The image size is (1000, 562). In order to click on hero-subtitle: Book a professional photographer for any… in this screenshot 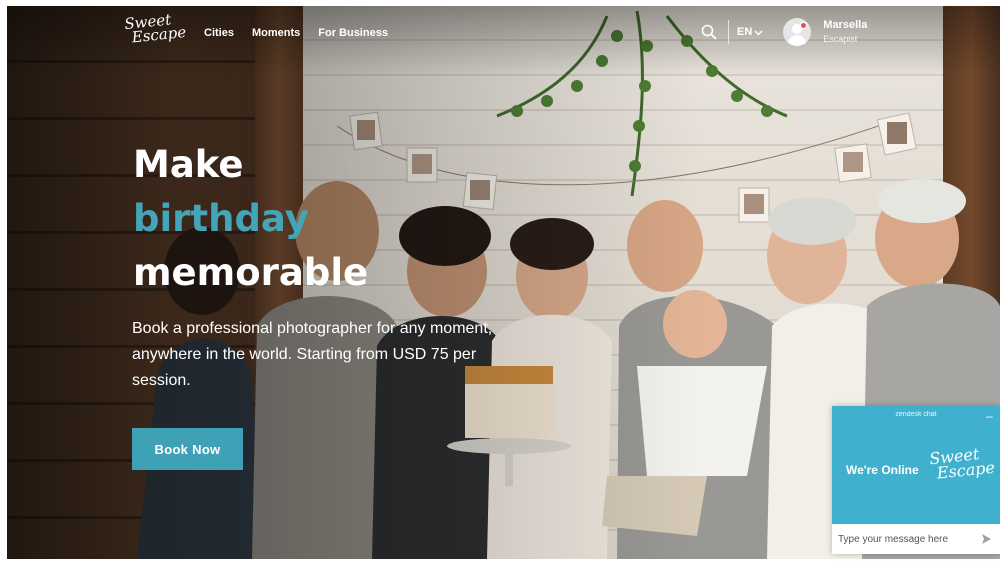, I will do `click(312, 354)`.